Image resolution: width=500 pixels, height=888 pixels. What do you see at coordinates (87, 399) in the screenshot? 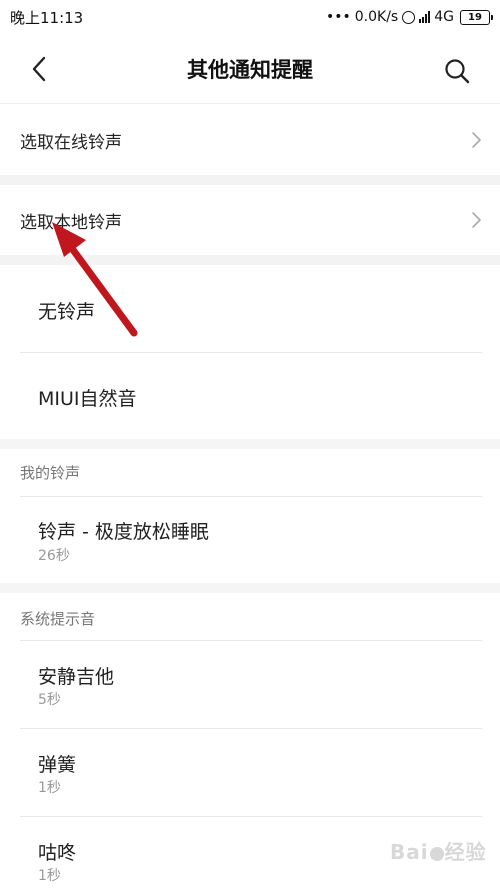
I see `option-miui-natural-label: MIUI自然音` at bounding box center [87, 399].